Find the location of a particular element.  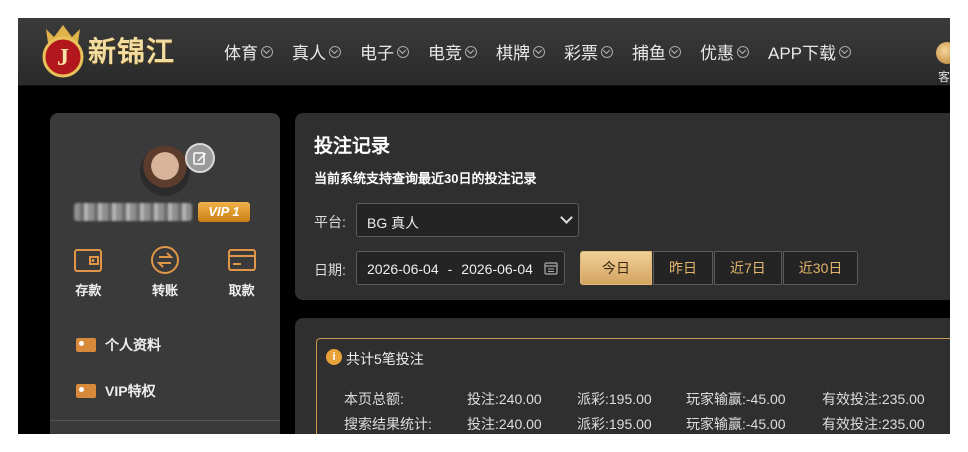

id-card-icon is located at coordinates (86, 345).